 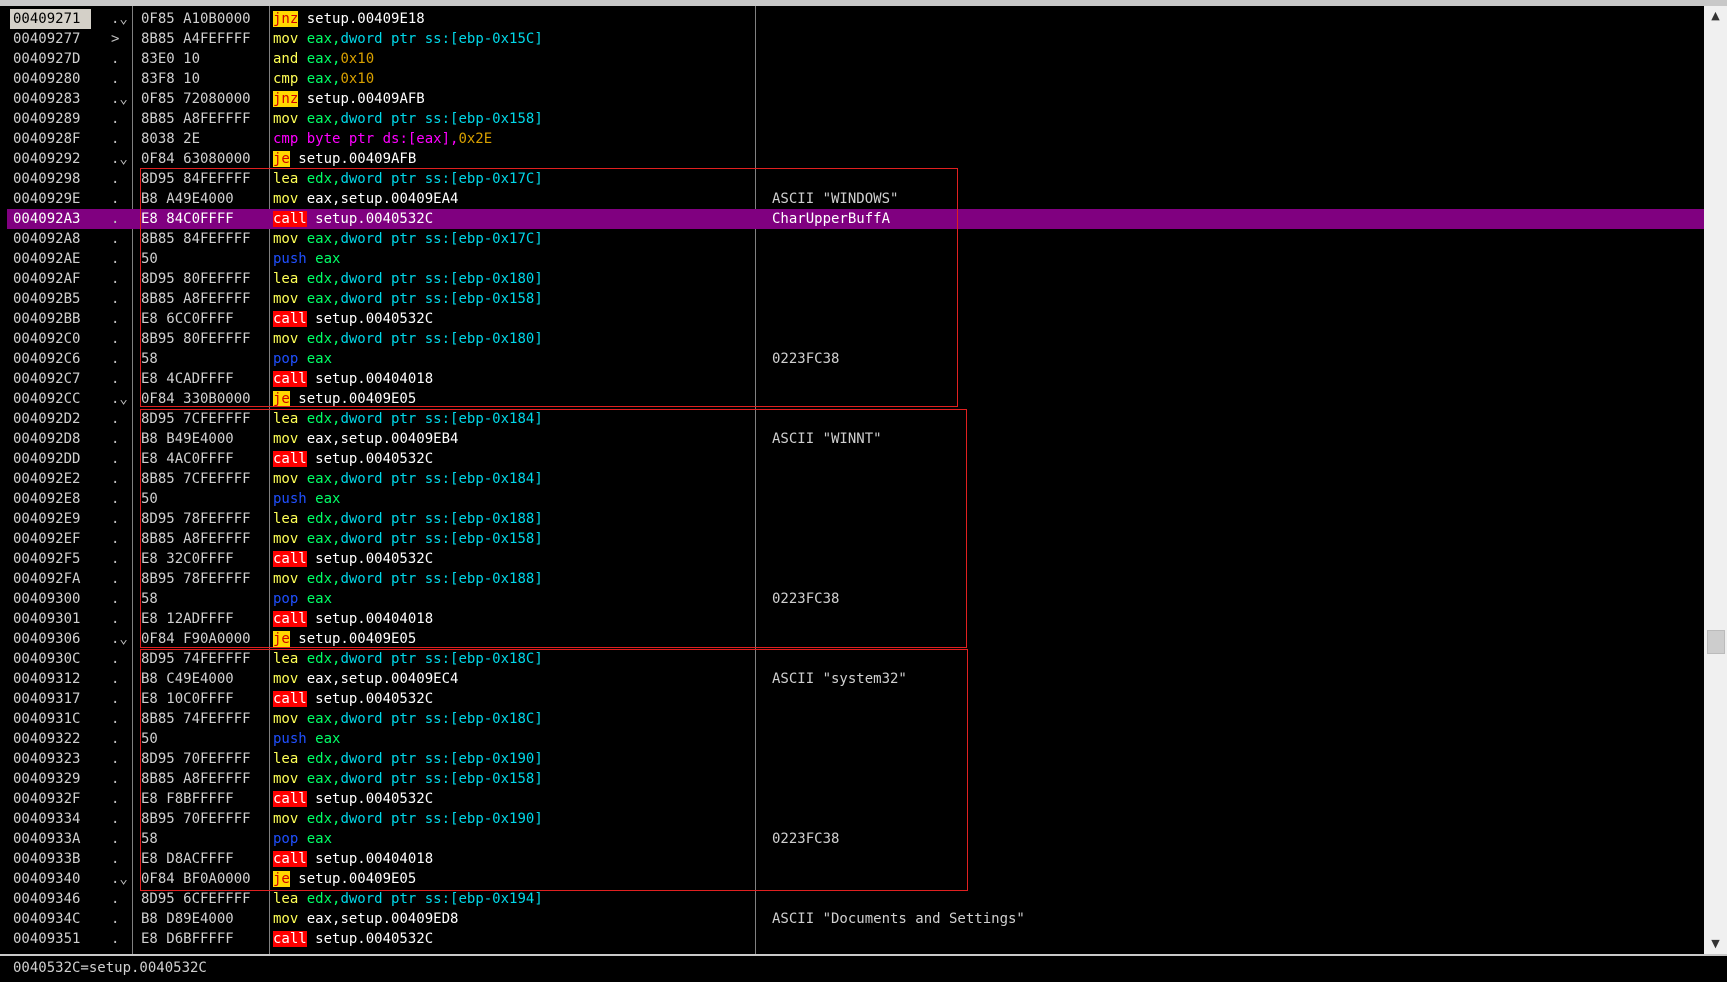 I want to click on instruction-row: 00409292 .⌄ 0F84 63080000 je setup.00409AFB, so click(x=855, y=159).